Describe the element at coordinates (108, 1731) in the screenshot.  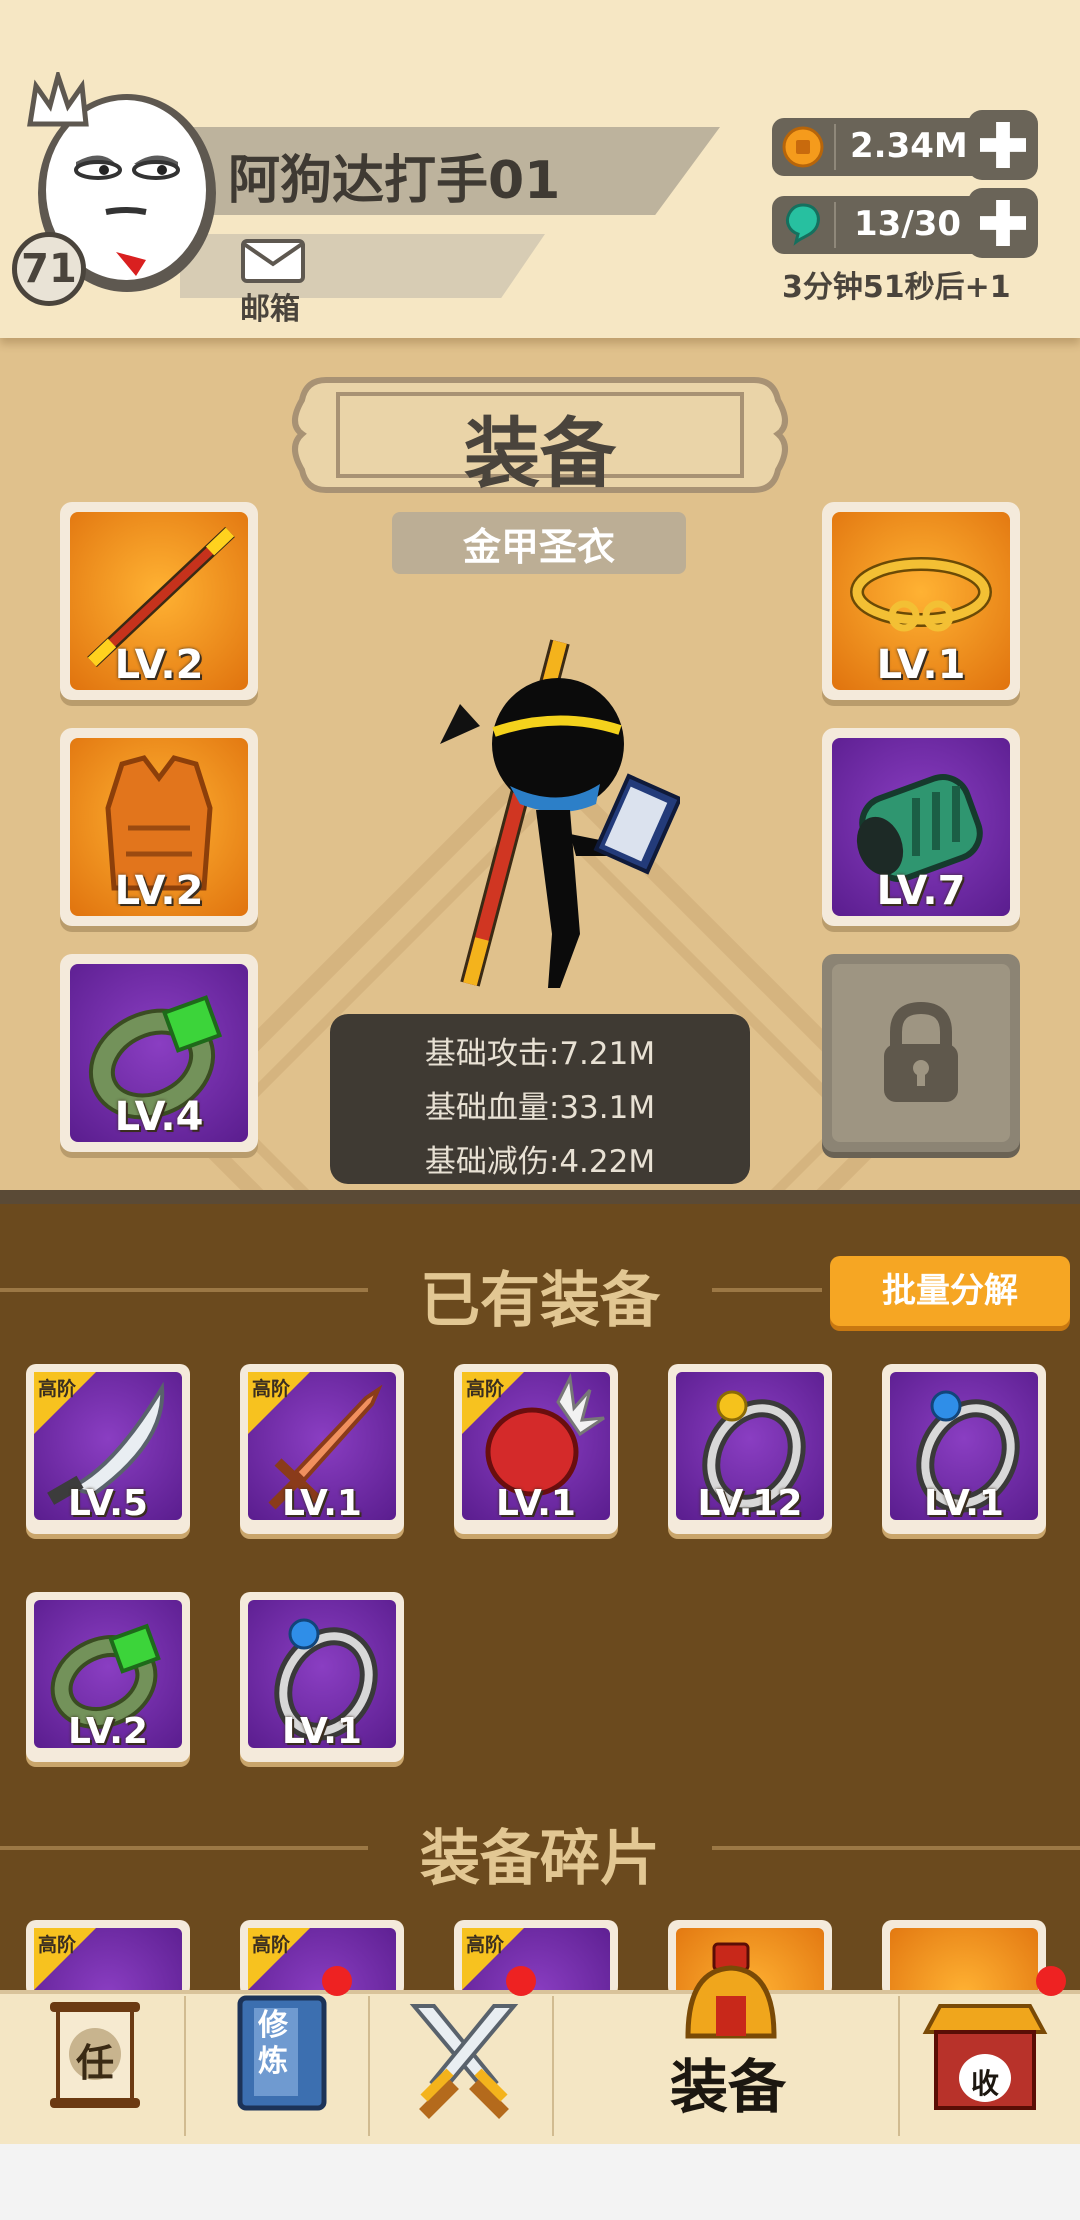
I see `item-level: LV.2` at that location.